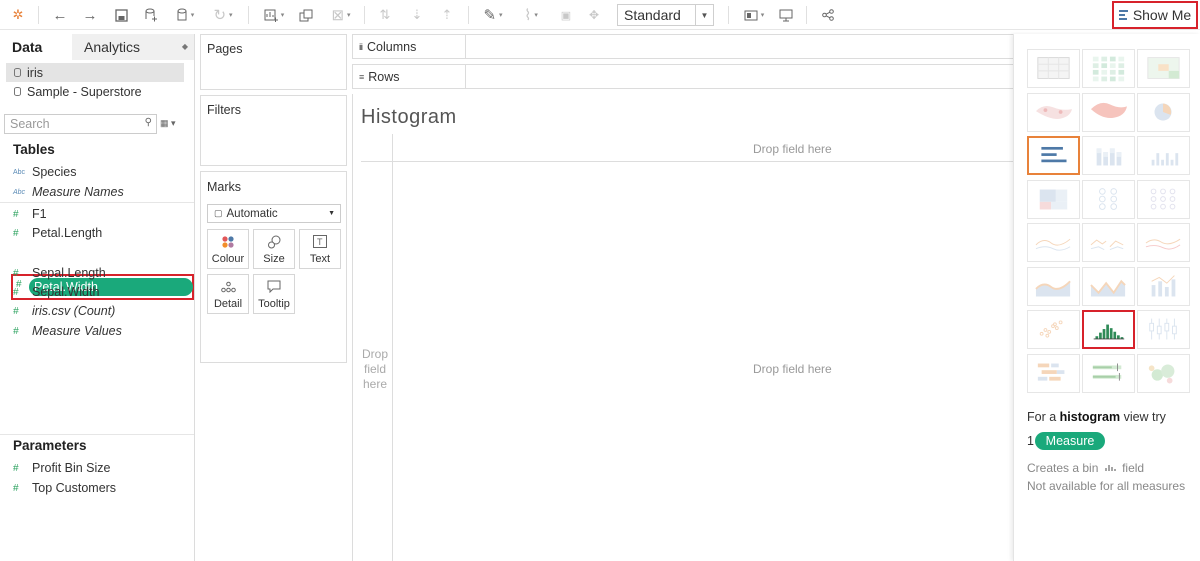 The image size is (1200, 561). What do you see at coordinates (1108, 155) in the screenshot?
I see `chart-type-stacked-bars` at bounding box center [1108, 155].